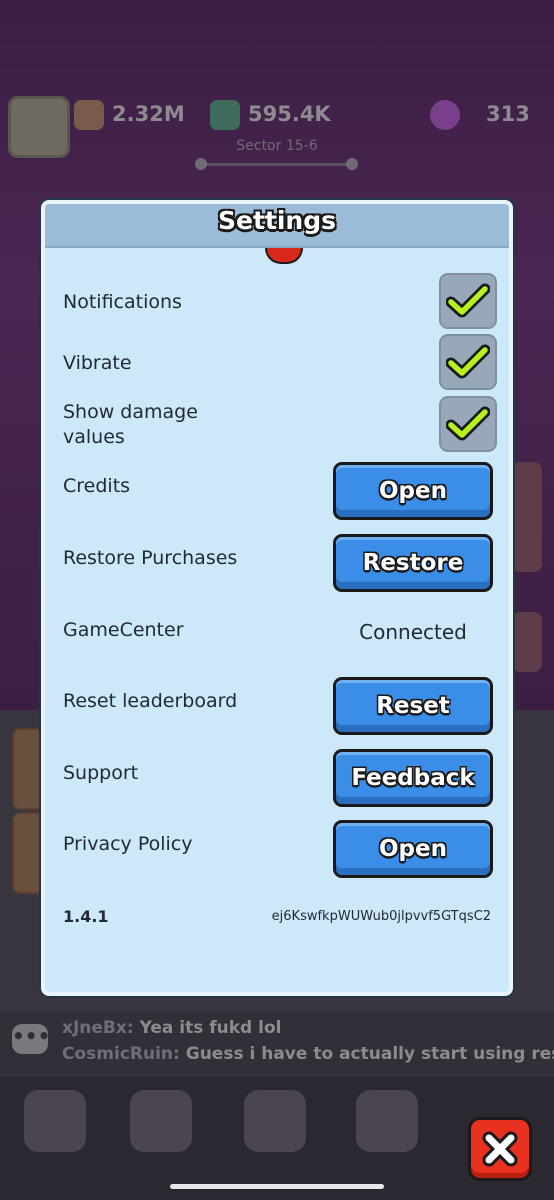 The height and width of the screenshot is (1200, 554). Describe the element at coordinates (413, 632) in the screenshot. I see `gamecenter-status: Connected` at that location.